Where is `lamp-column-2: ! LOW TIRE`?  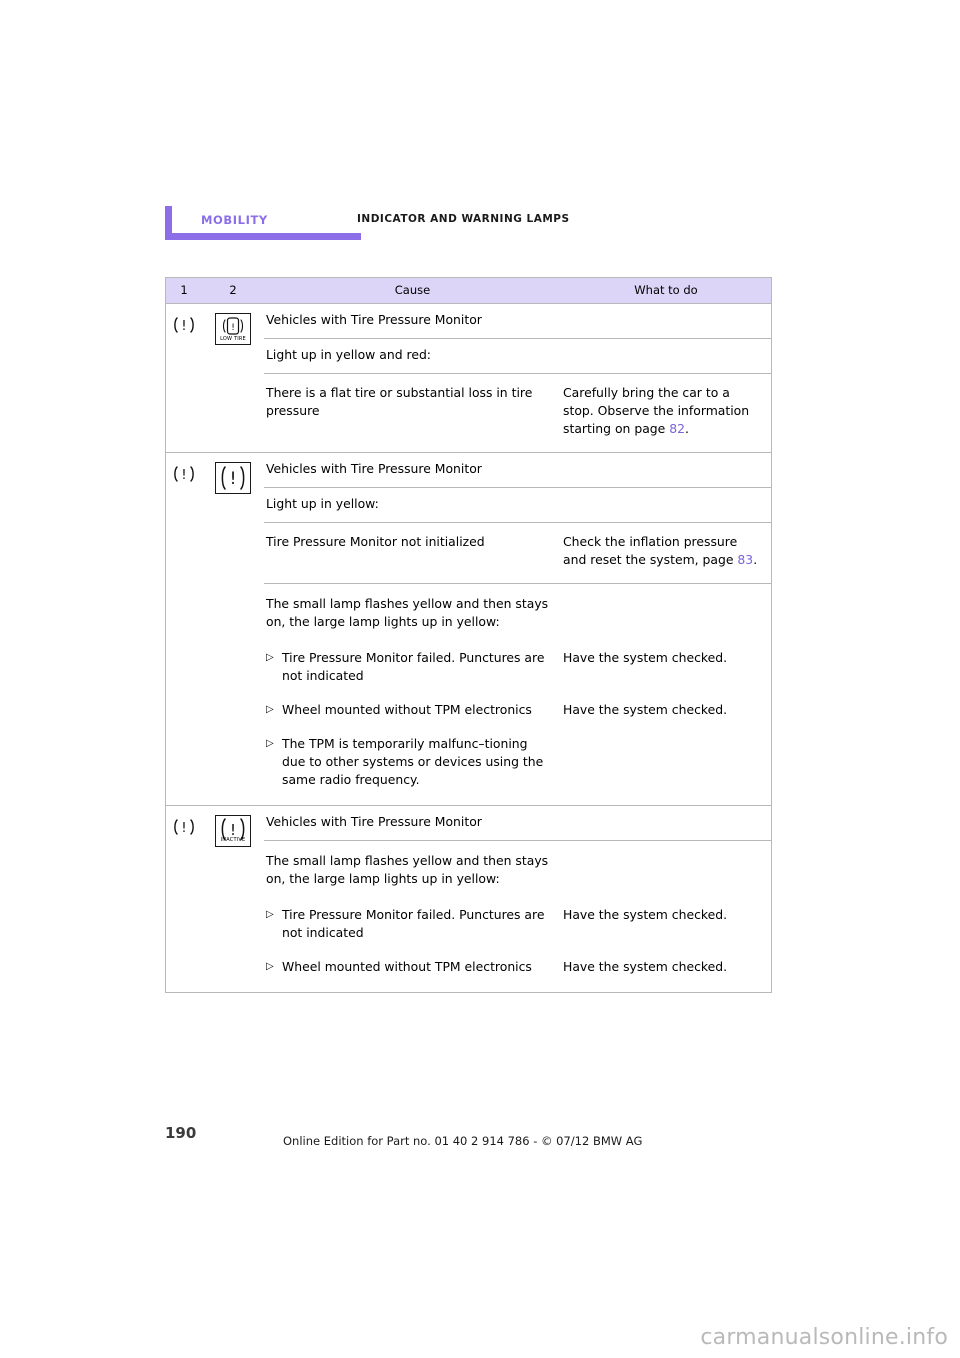
lamp-column-2: ! LOW TIRE is located at coordinates (233, 378).